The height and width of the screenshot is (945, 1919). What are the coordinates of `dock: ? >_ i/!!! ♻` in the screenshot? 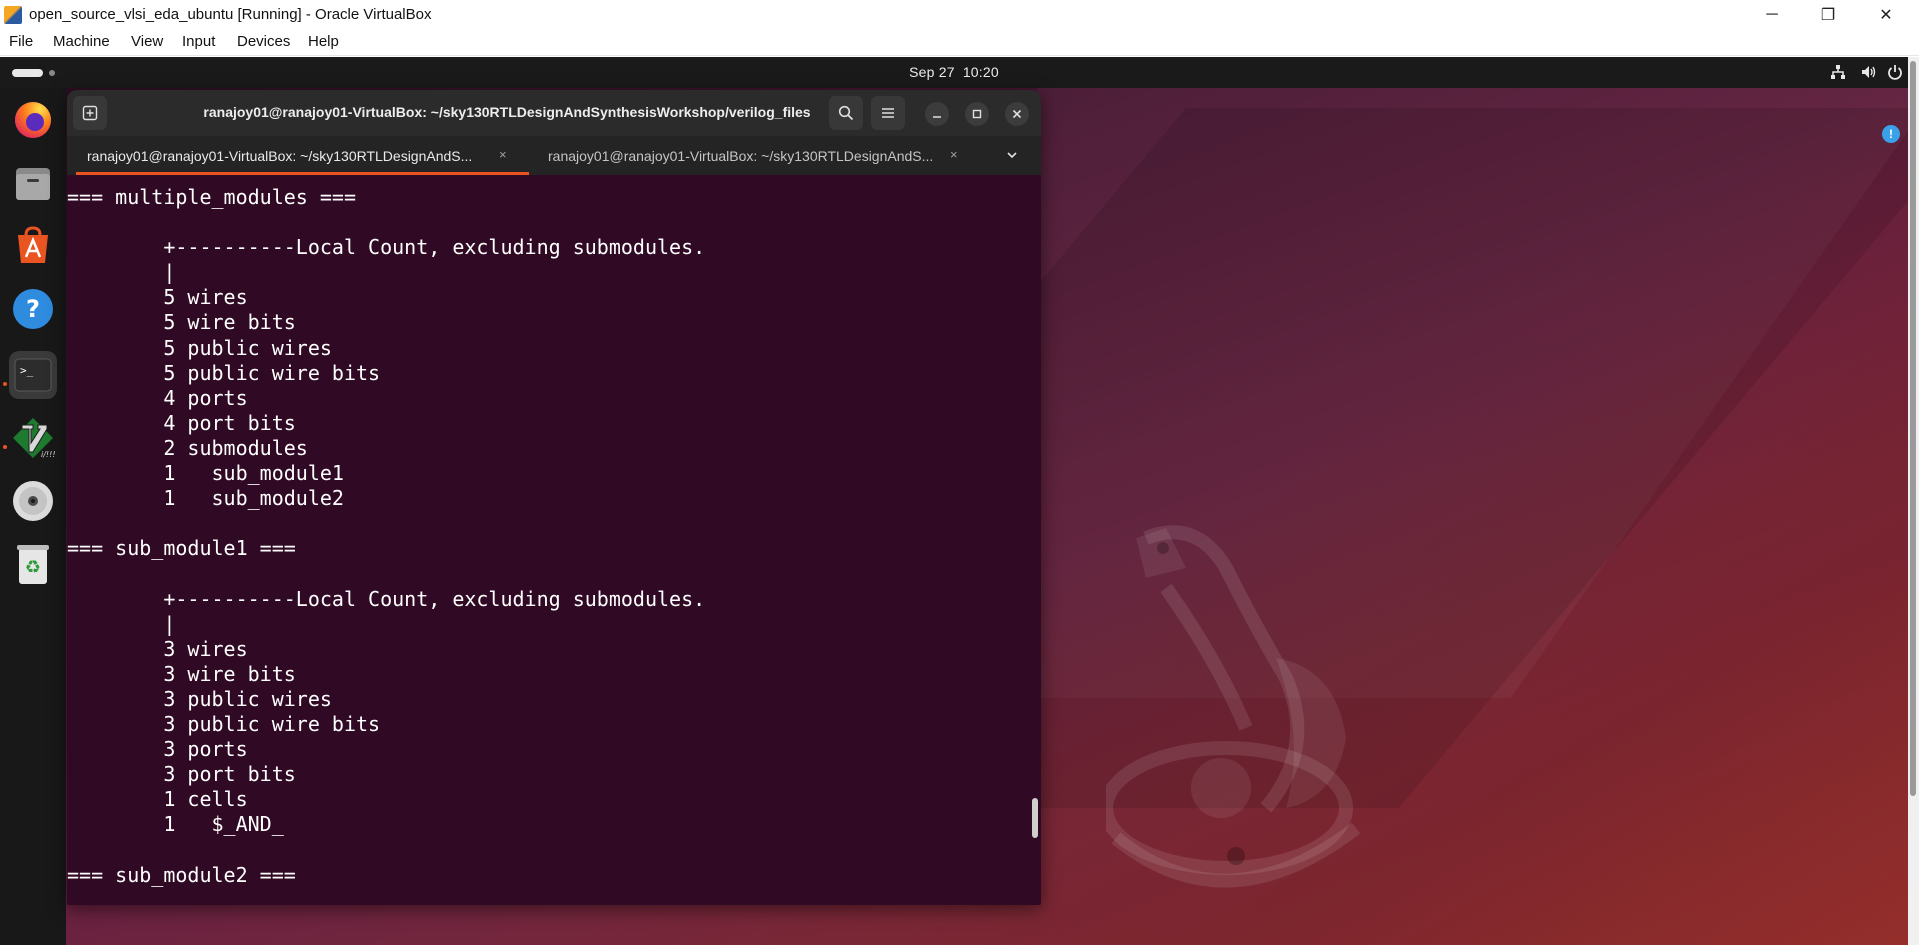 It's located at (33, 516).